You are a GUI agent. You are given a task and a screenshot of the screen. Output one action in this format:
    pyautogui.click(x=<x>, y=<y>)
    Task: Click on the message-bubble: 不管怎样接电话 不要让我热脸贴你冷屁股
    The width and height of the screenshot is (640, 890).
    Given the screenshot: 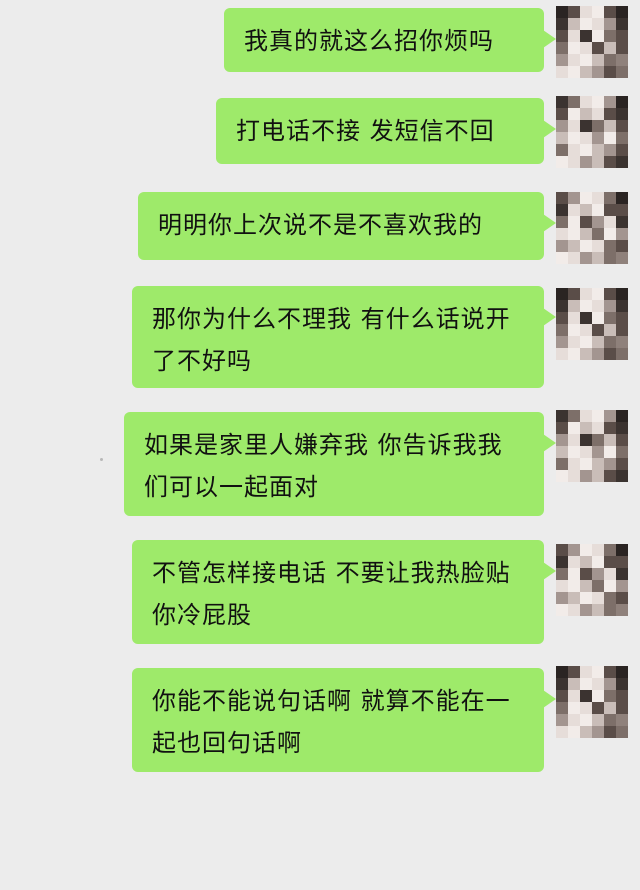 What is the action you would take?
    pyautogui.click(x=344, y=592)
    